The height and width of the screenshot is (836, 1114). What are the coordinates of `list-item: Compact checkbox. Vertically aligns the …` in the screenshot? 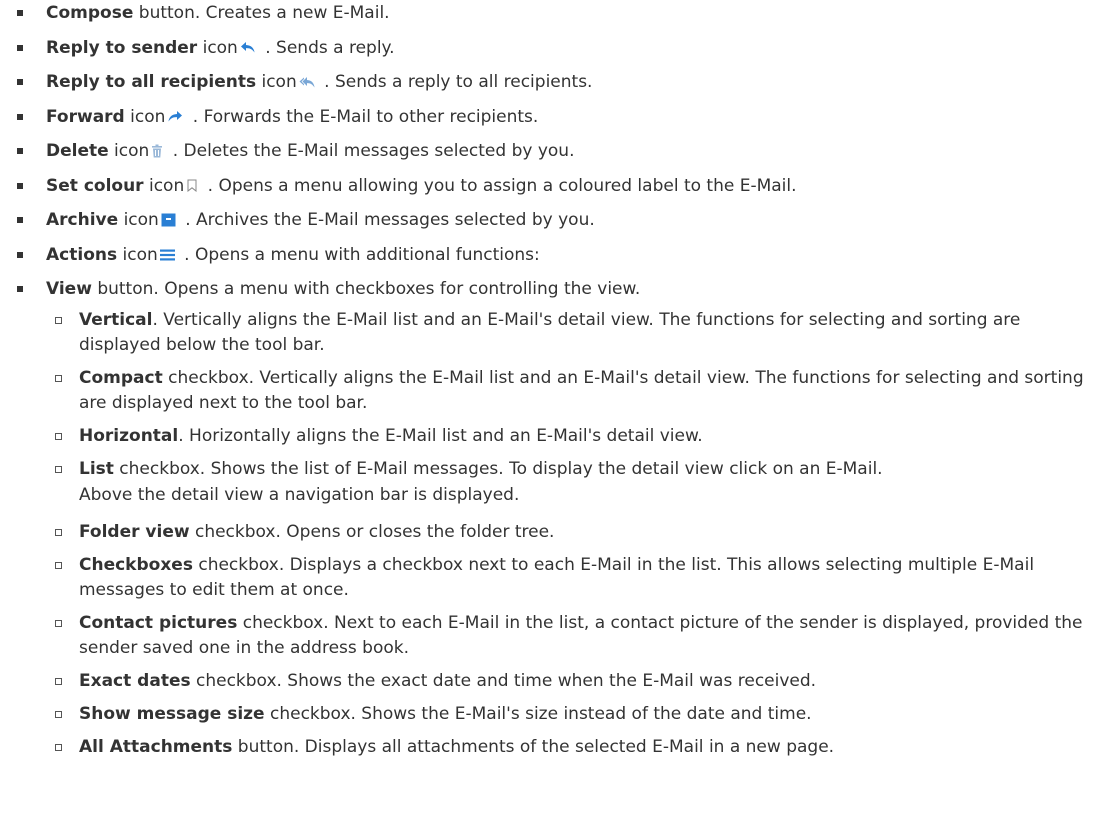 It's located at (574, 391).